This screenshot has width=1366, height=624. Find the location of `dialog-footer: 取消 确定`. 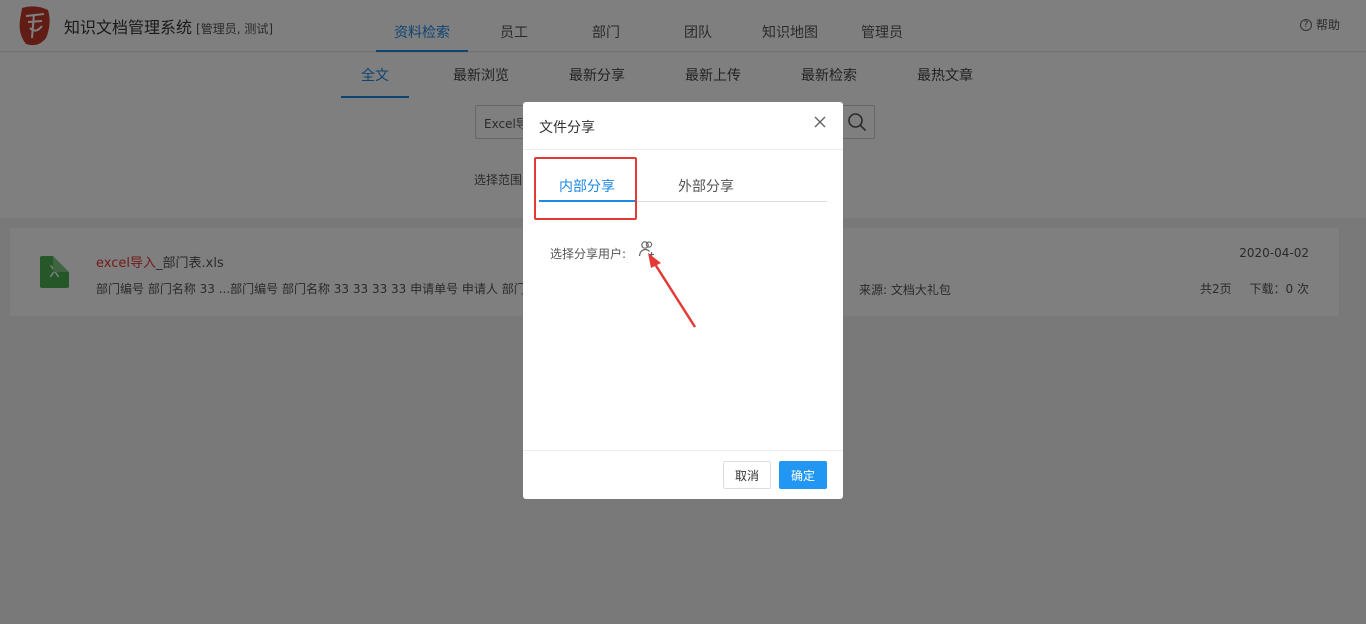

dialog-footer: 取消 确定 is located at coordinates (683, 474).